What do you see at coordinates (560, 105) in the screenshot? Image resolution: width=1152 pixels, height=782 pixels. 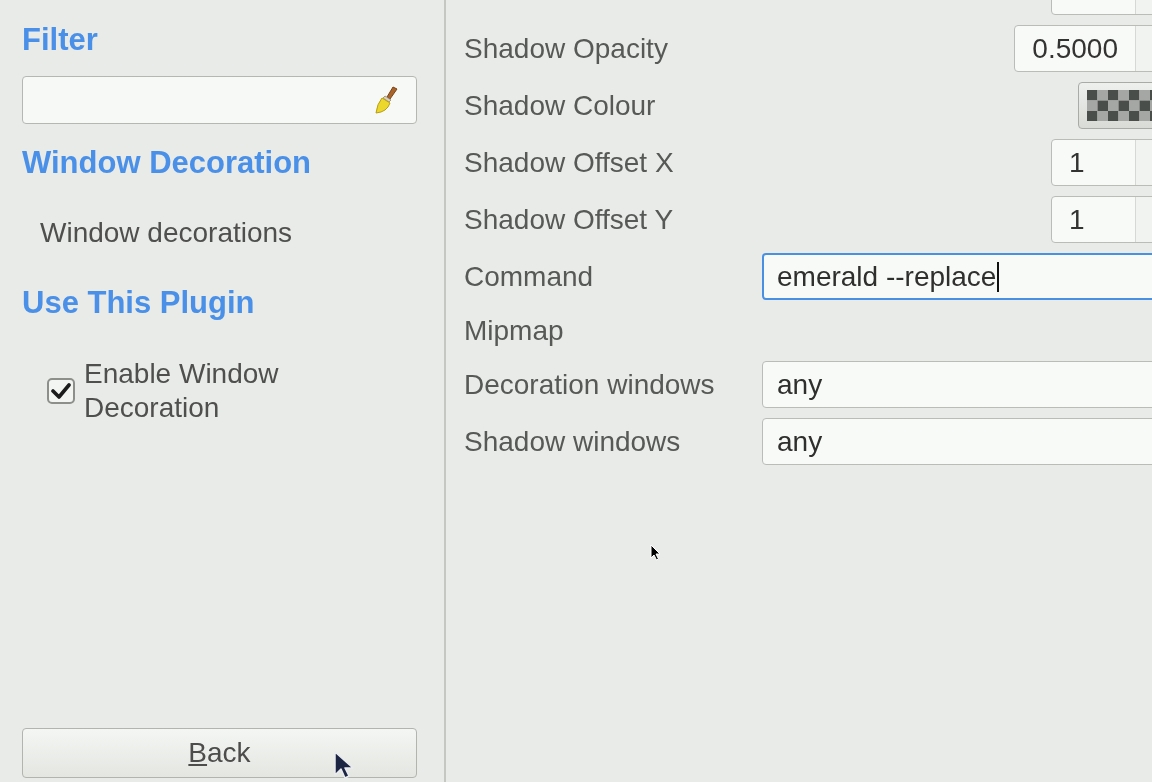 I see `setting-label: Shadow Colour` at bounding box center [560, 105].